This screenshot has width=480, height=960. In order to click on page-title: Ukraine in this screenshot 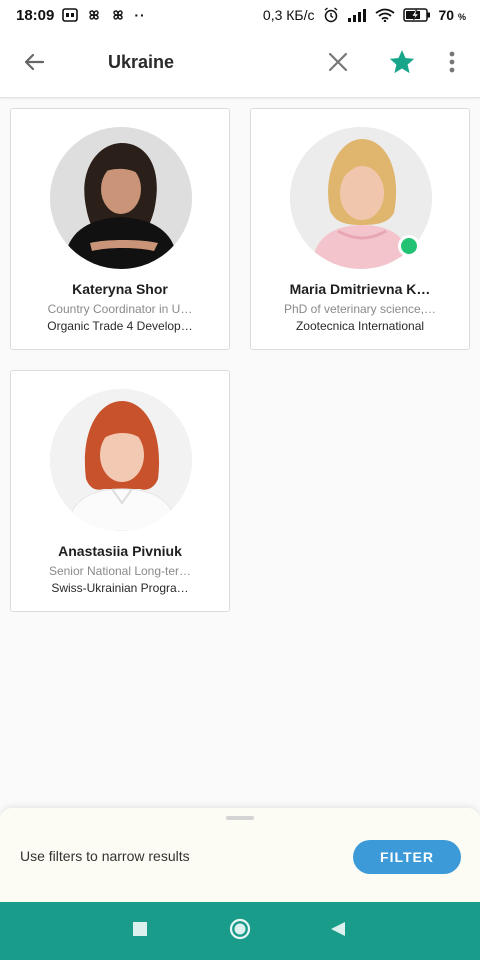, I will do `click(141, 62)`.